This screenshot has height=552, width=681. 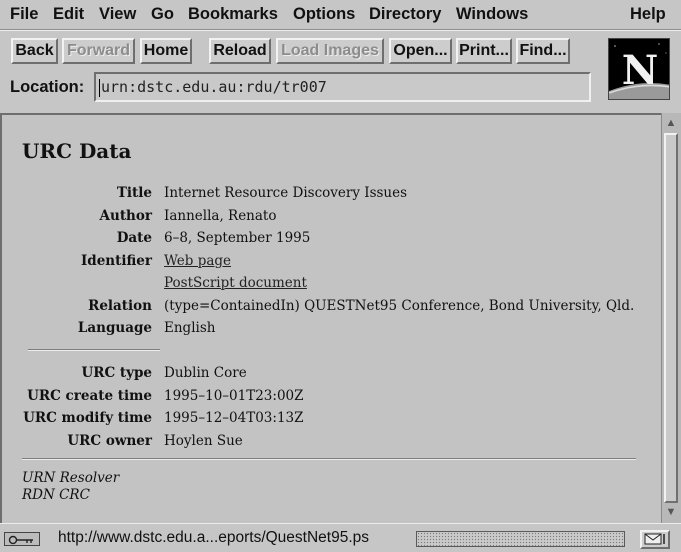 I want to click on svg-text: N, so click(x=640, y=70).